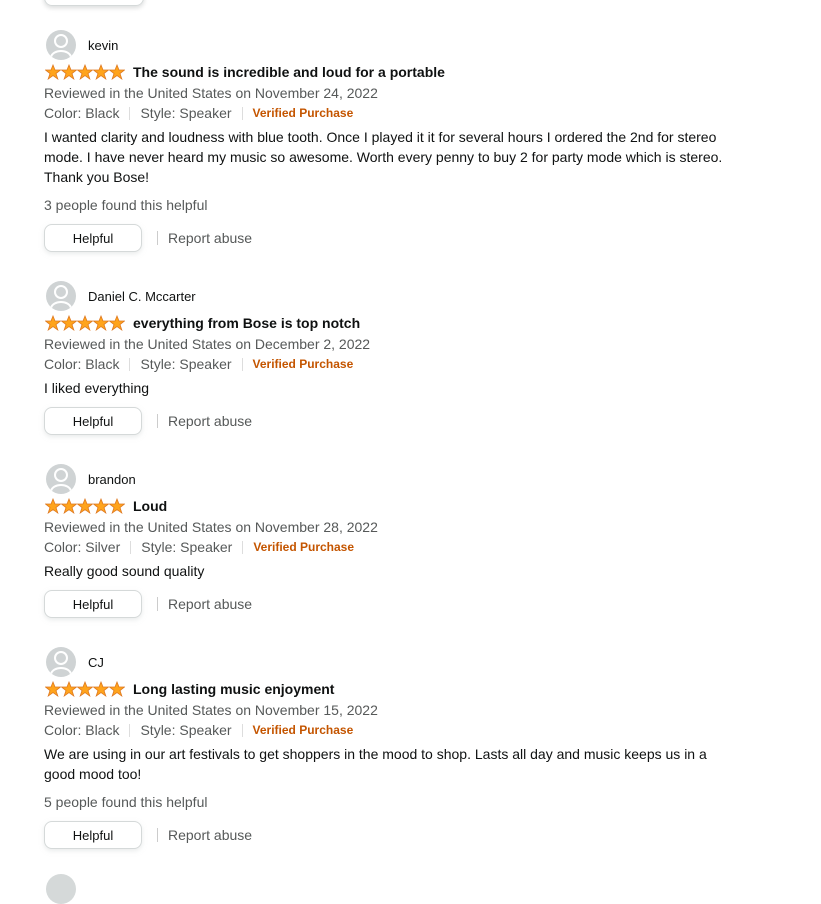 The image size is (821, 904). I want to click on review-title: Loud, so click(150, 506).